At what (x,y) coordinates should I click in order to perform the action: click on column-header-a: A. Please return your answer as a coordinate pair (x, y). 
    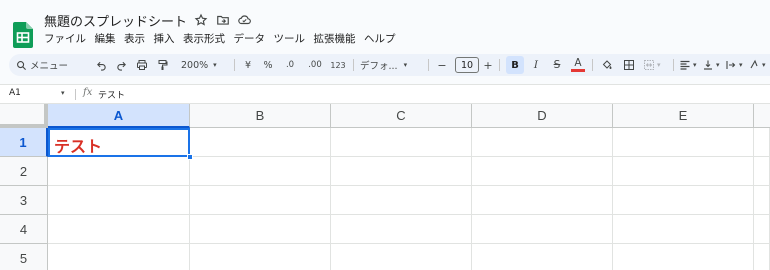
    Looking at the image, I should click on (119, 116).